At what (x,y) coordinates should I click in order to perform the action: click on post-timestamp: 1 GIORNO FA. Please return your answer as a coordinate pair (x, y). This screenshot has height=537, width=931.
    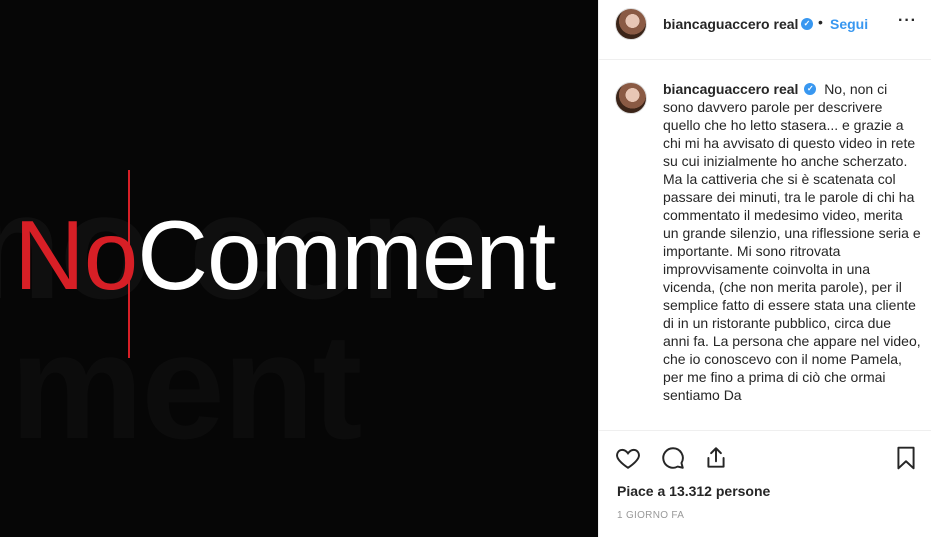
    Looking at the image, I should click on (650, 515).